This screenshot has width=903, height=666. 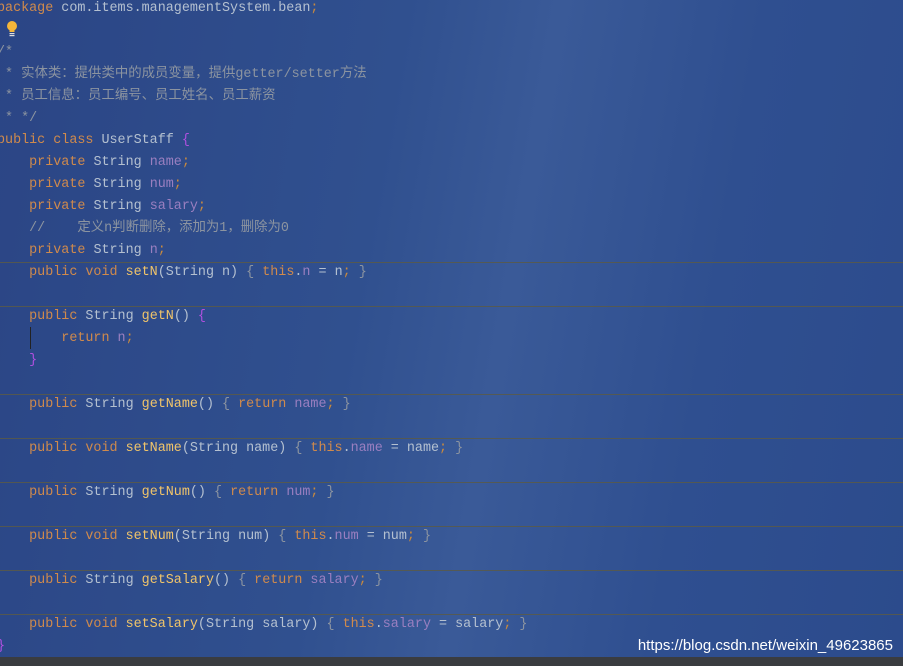 What do you see at coordinates (451, 317) in the screenshot?
I see `code-line: public String getN() {` at bounding box center [451, 317].